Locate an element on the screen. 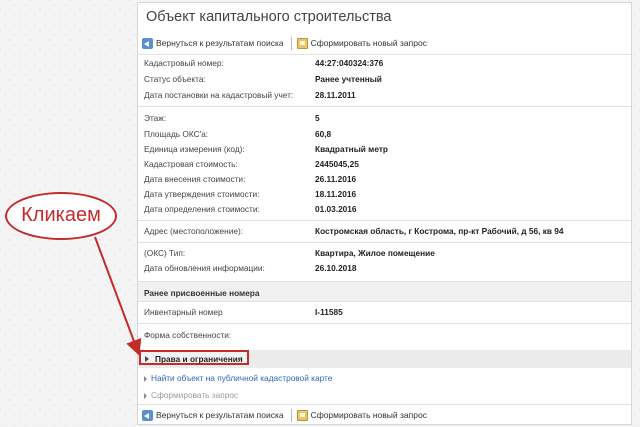 This screenshot has height=427, width=640. field-info-update-date: Дата обновления информации: 26.10.2018 is located at coordinates (384, 270).